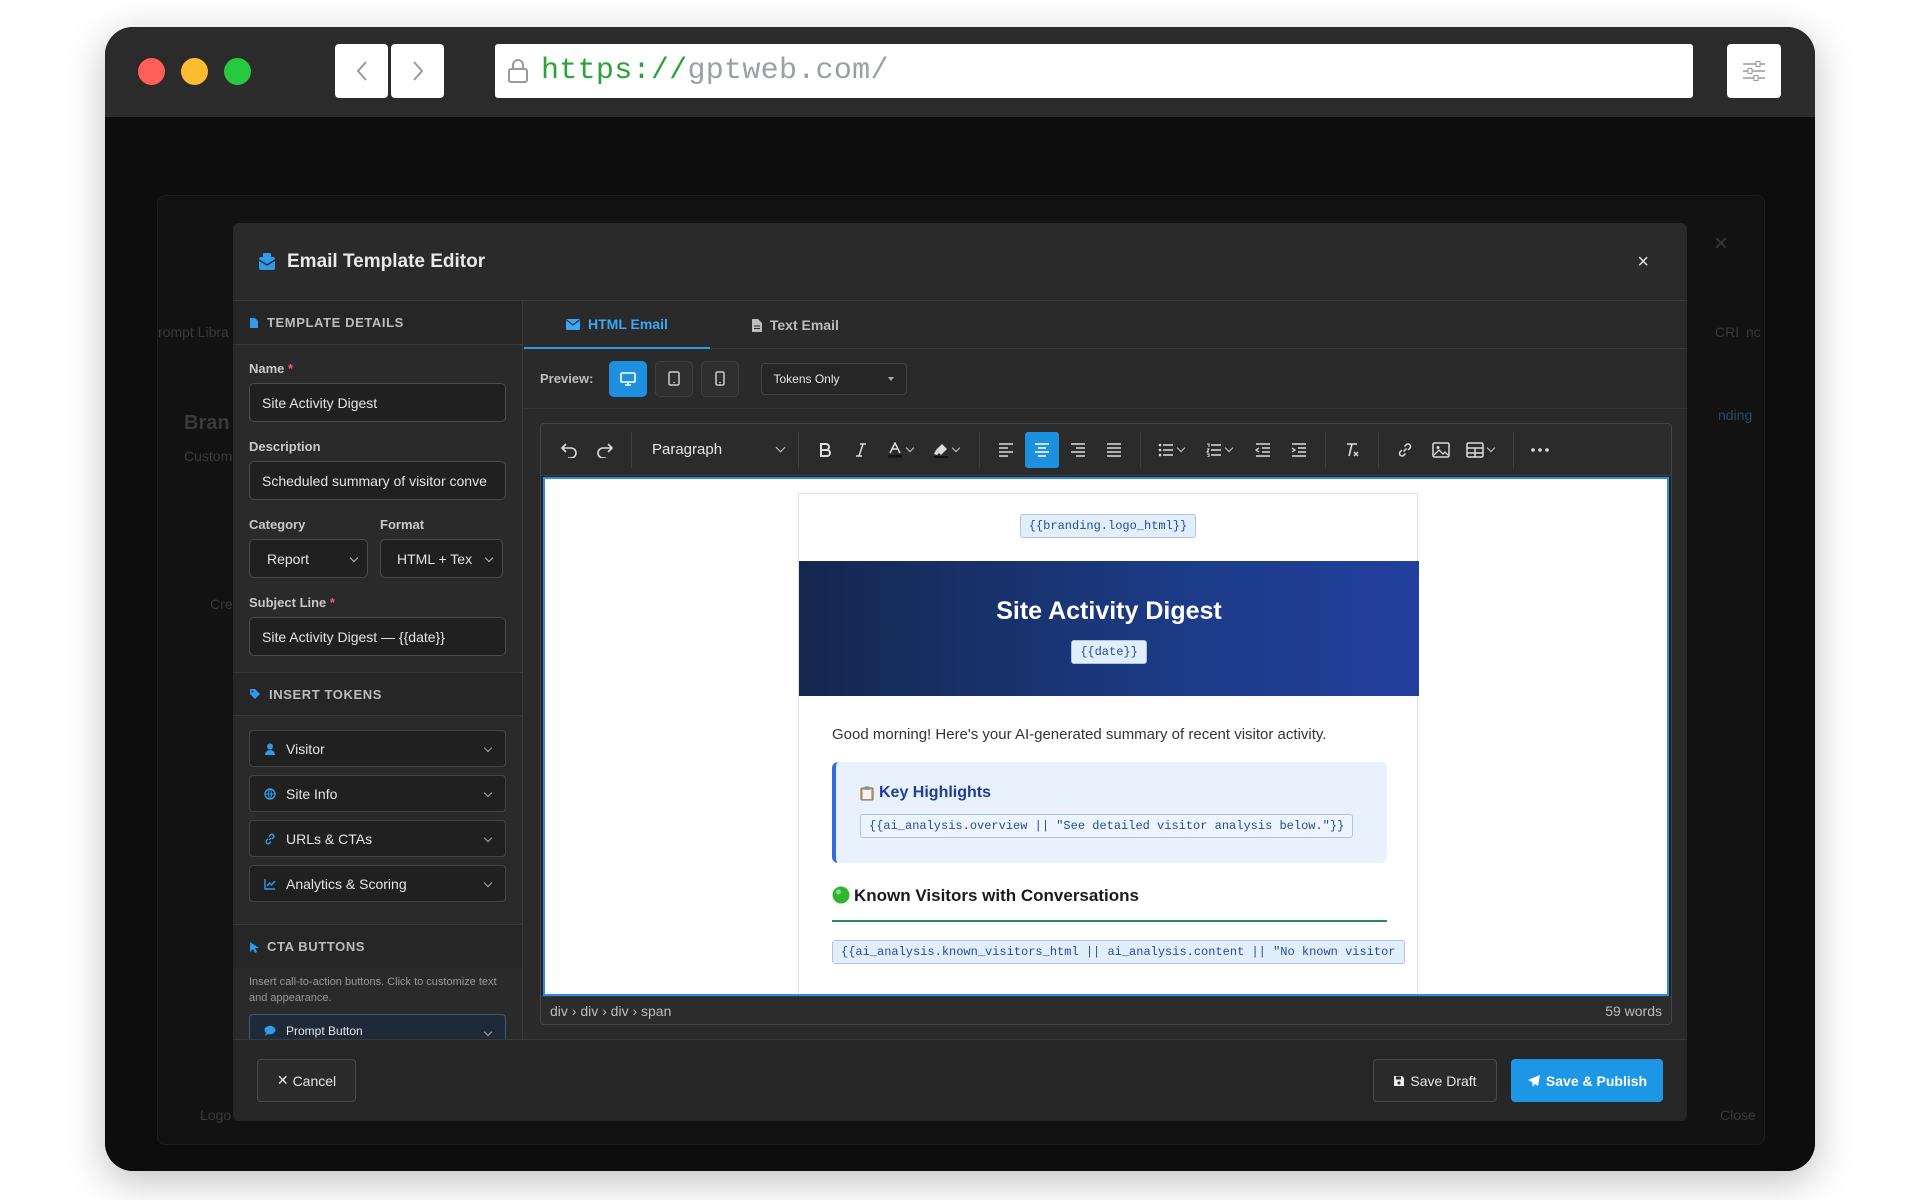  What do you see at coordinates (960, 262) in the screenshot?
I see `modal-header: Email Template Editor ×` at bounding box center [960, 262].